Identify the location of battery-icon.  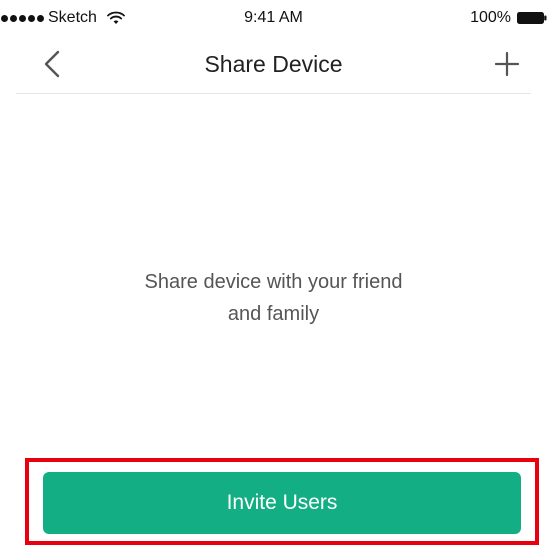
(532, 18).